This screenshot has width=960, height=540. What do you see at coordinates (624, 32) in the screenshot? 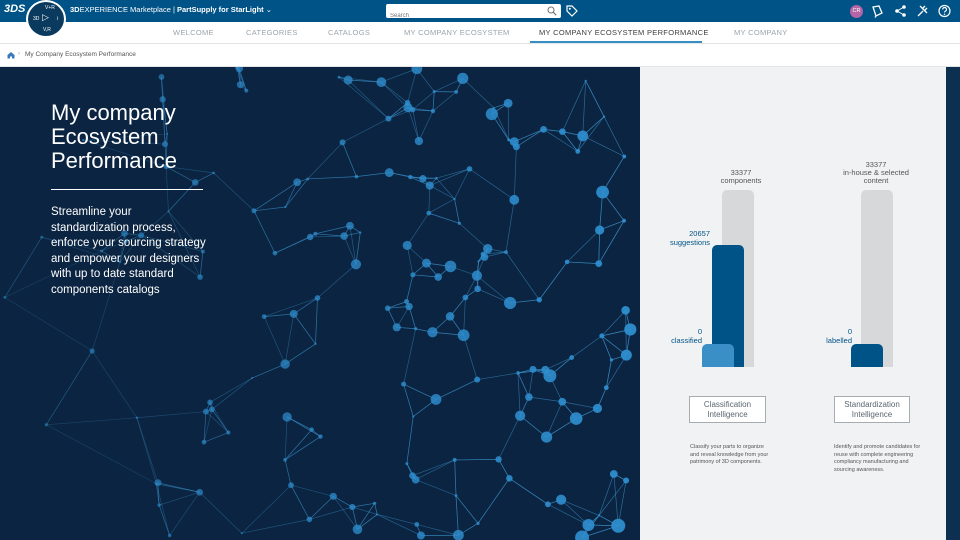
I see `tab-my-company-ecosystem-performance: MY COMPANY ECOSYSTEM PERFORMANCE` at bounding box center [624, 32].